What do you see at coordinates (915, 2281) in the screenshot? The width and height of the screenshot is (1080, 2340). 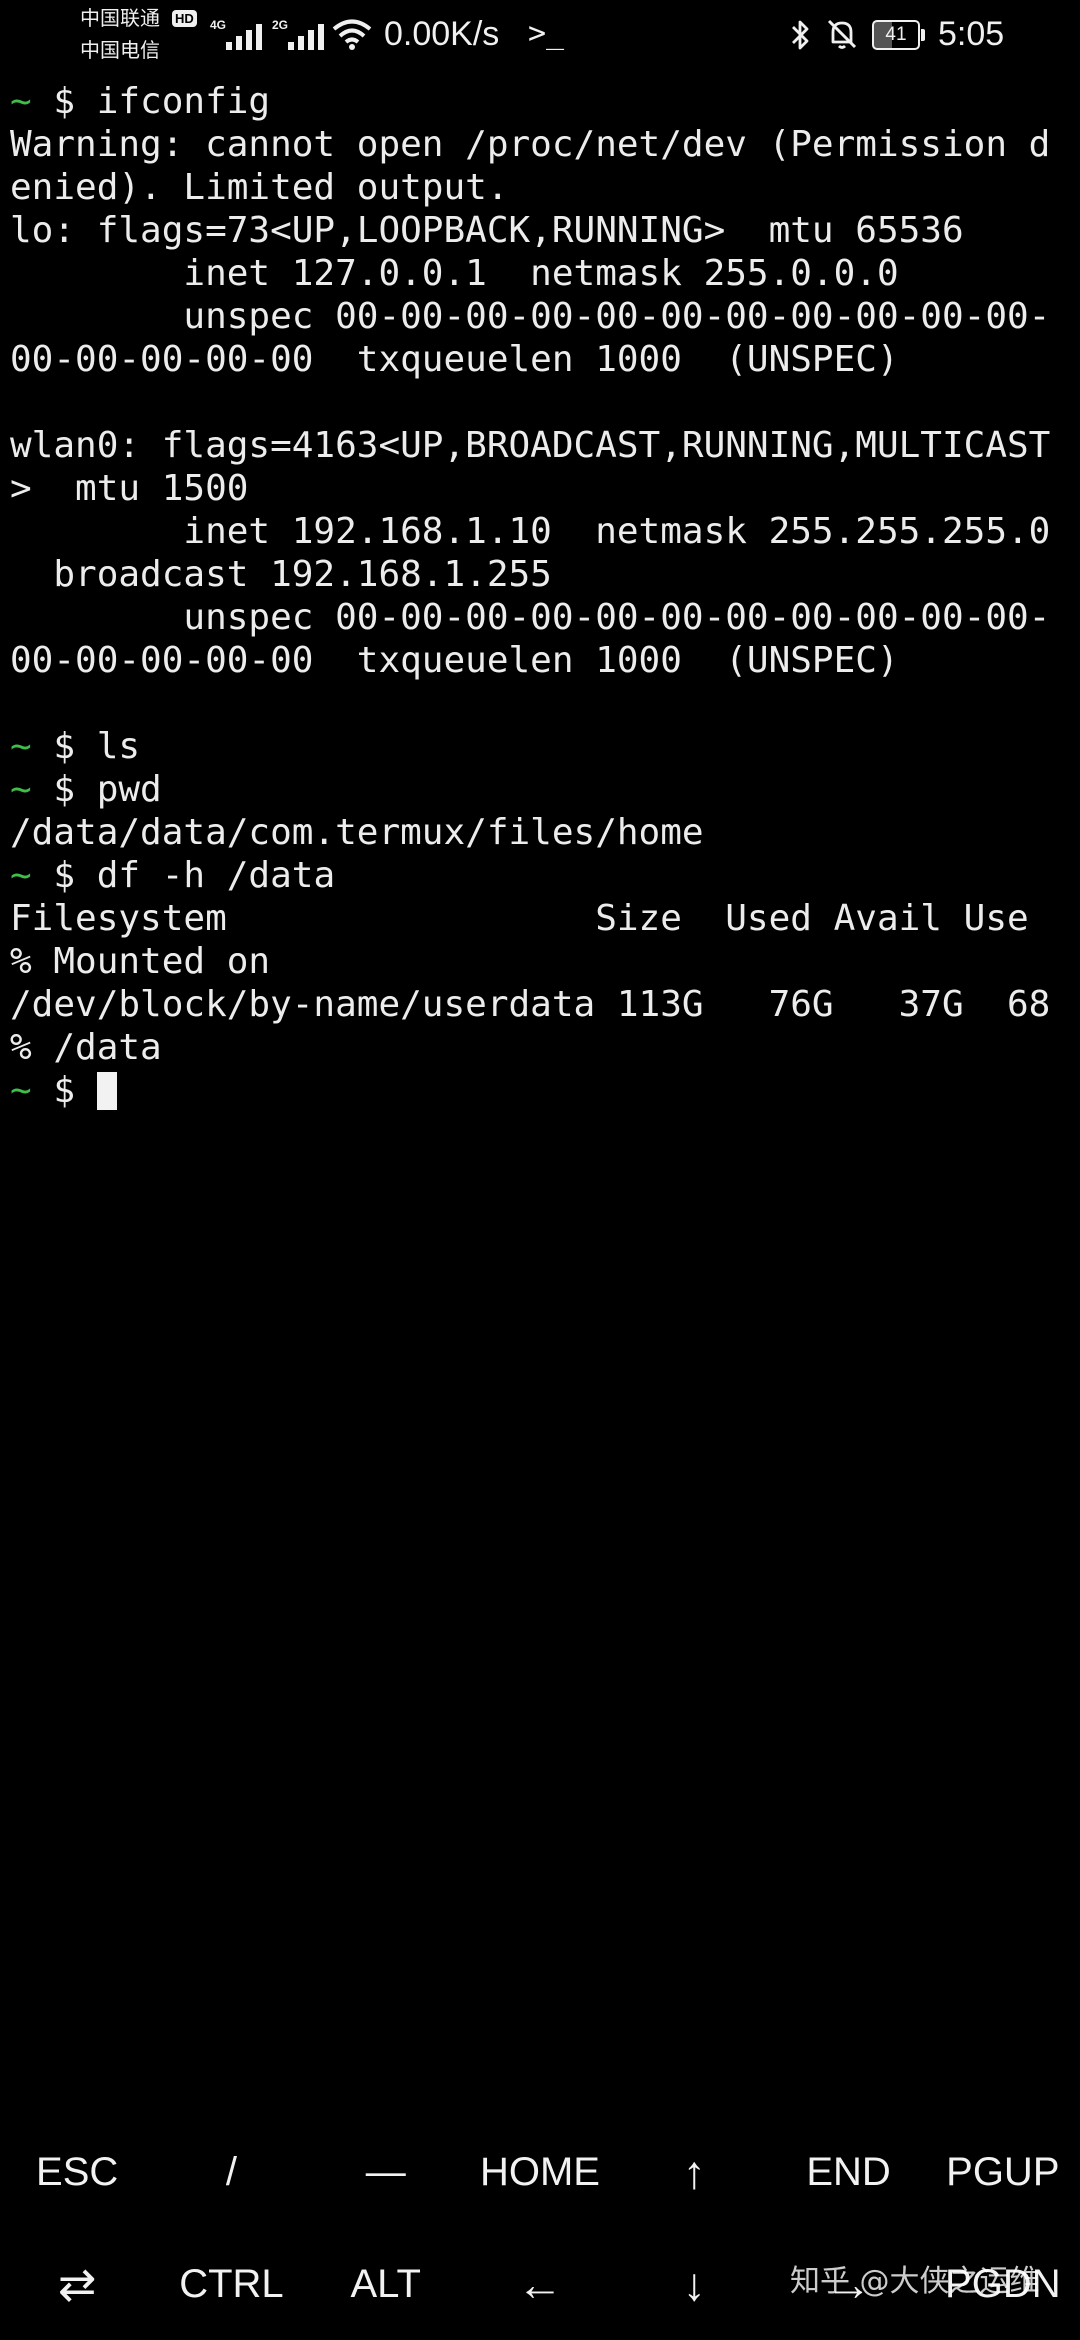 I see `watermark: 知乎 @大侠之运维` at bounding box center [915, 2281].